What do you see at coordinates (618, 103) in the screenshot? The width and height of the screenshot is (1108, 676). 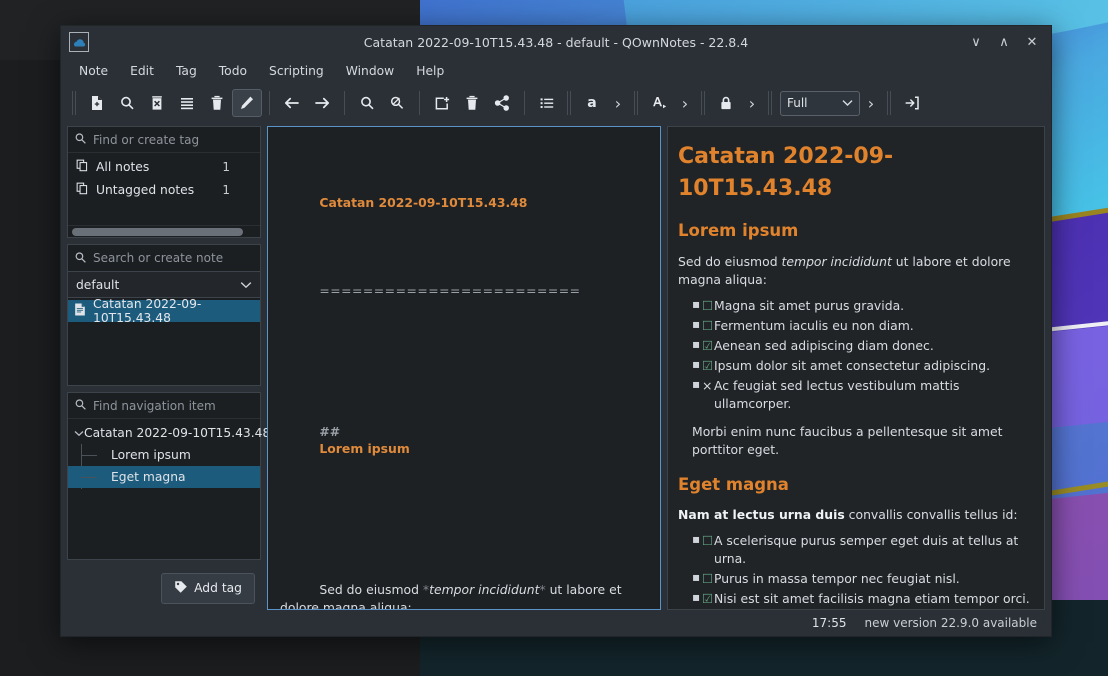 I see `font-overflow-chevron-icon: ›` at bounding box center [618, 103].